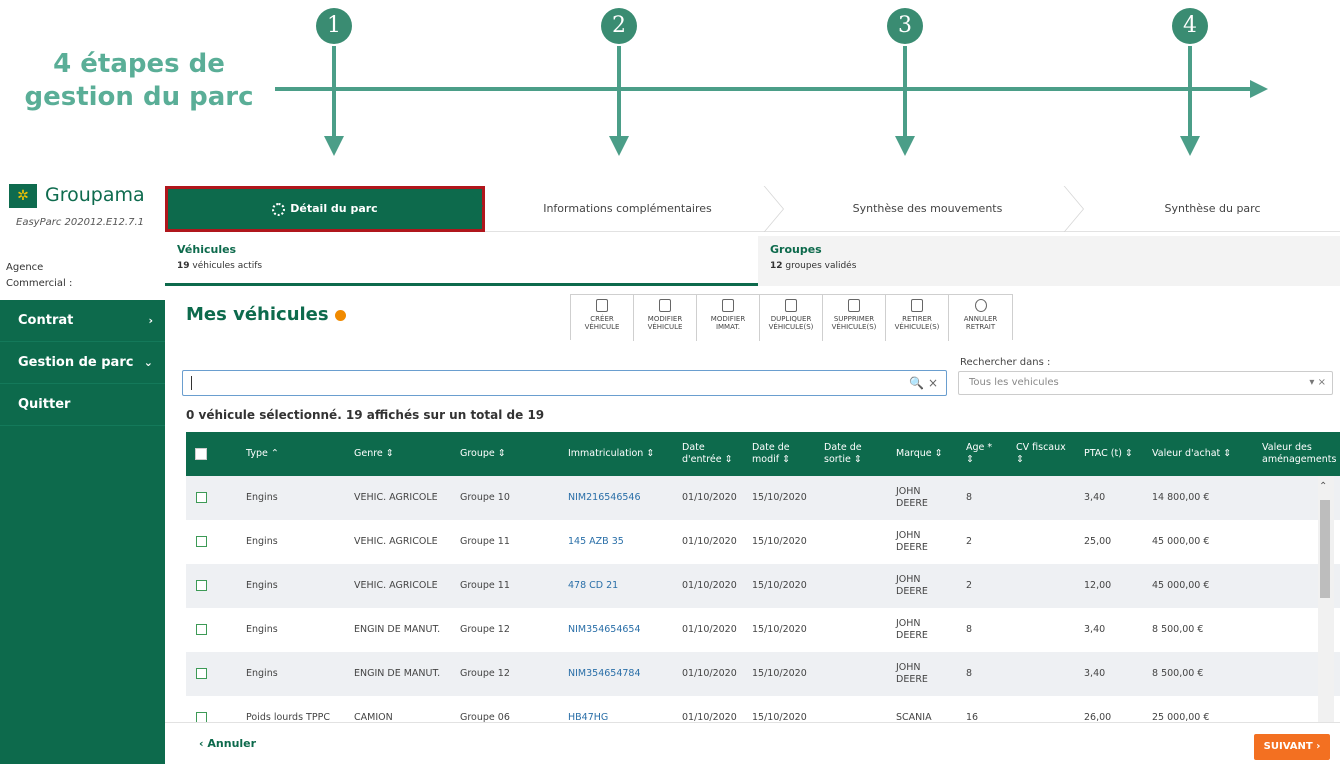 The height and width of the screenshot is (764, 1340). What do you see at coordinates (972, 717) in the screenshot?
I see `cell-age: 16` at bounding box center [972, 717].